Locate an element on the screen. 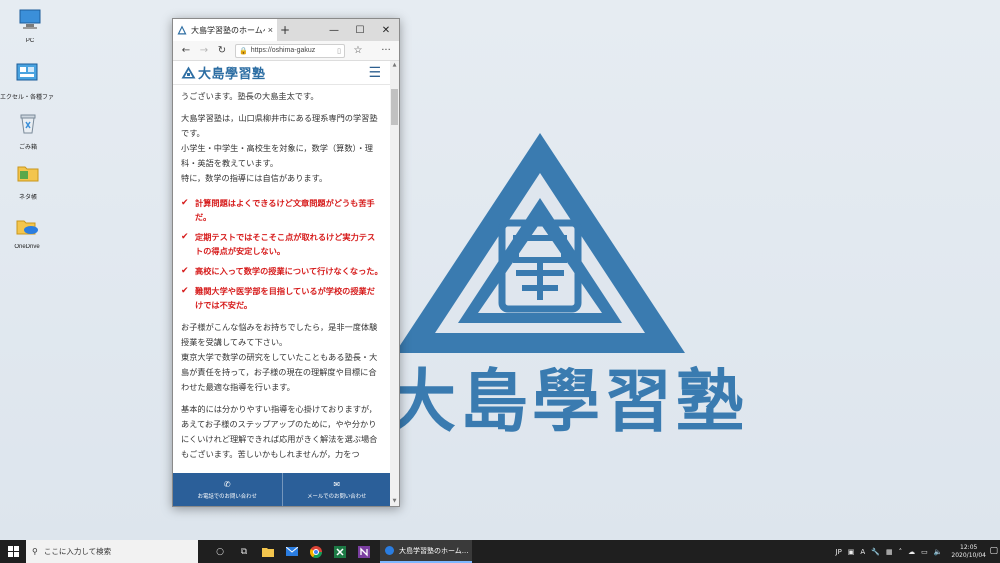 This screenshot has height=563, width=1000. edge-icon is located at coordinates (389, 550).